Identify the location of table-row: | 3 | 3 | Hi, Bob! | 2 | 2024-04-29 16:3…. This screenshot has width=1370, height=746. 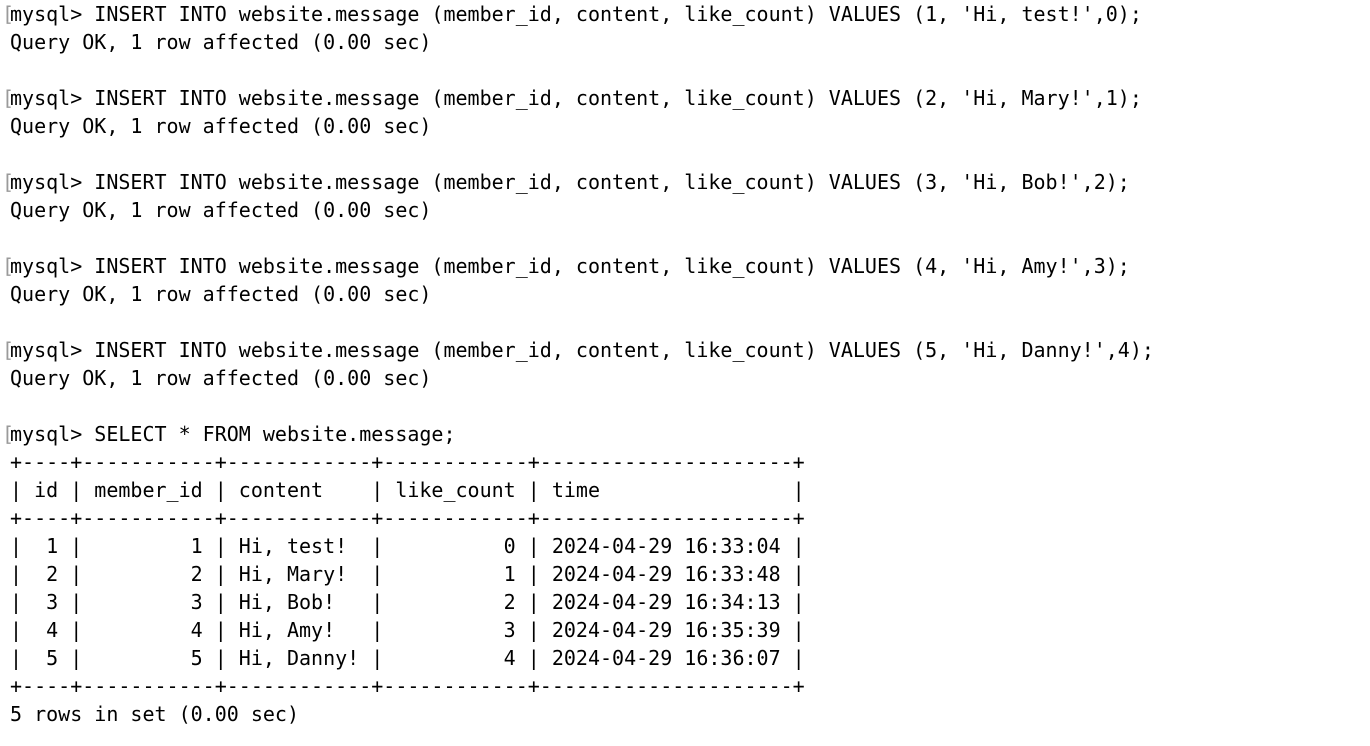
(407, 602).